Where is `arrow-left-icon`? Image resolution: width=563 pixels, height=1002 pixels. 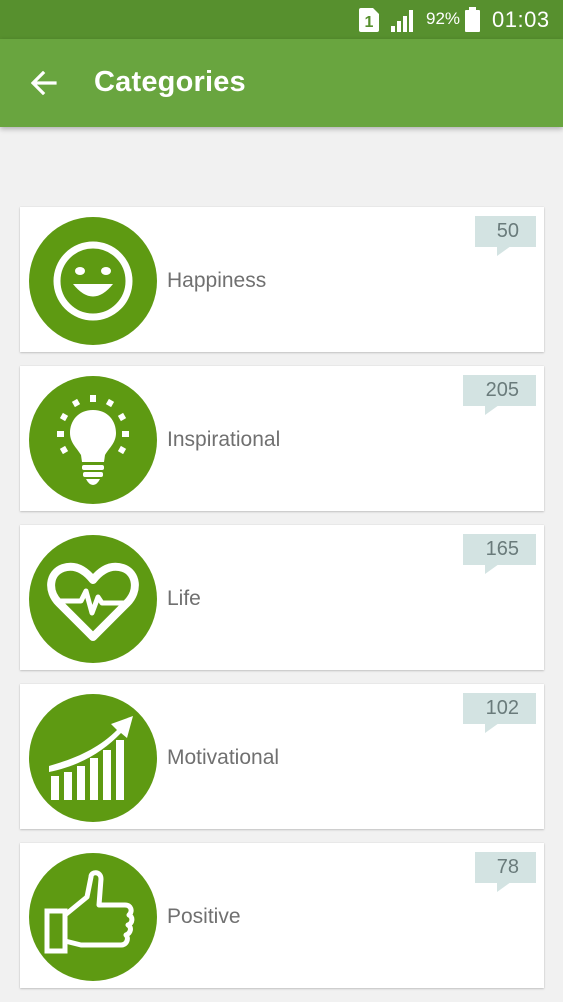
arrow-left-icon is located at coordinates (44, 83).